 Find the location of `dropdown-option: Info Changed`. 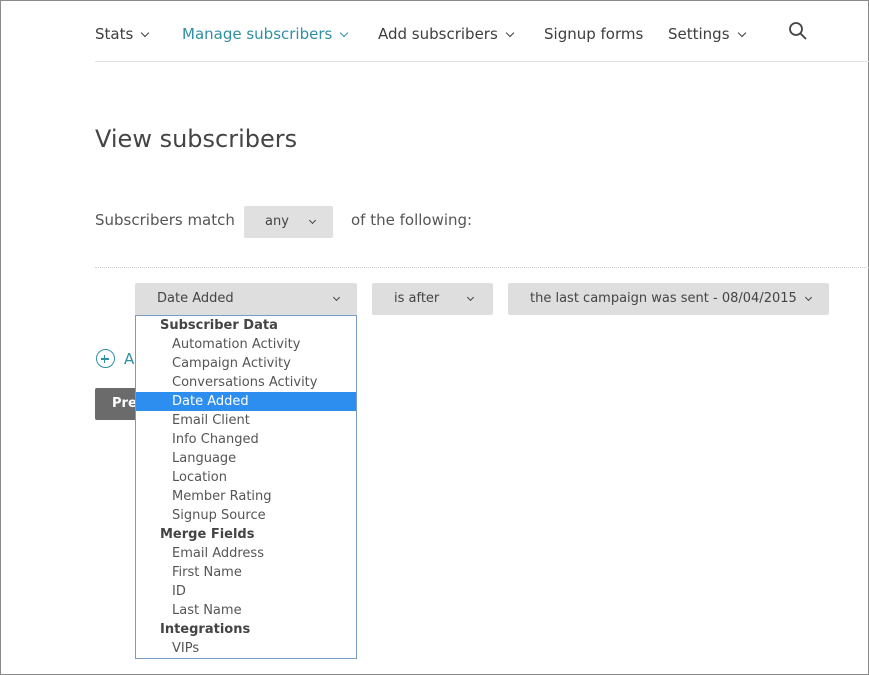

dropdown-option: Info Changed is located at coordinates (246, 439).